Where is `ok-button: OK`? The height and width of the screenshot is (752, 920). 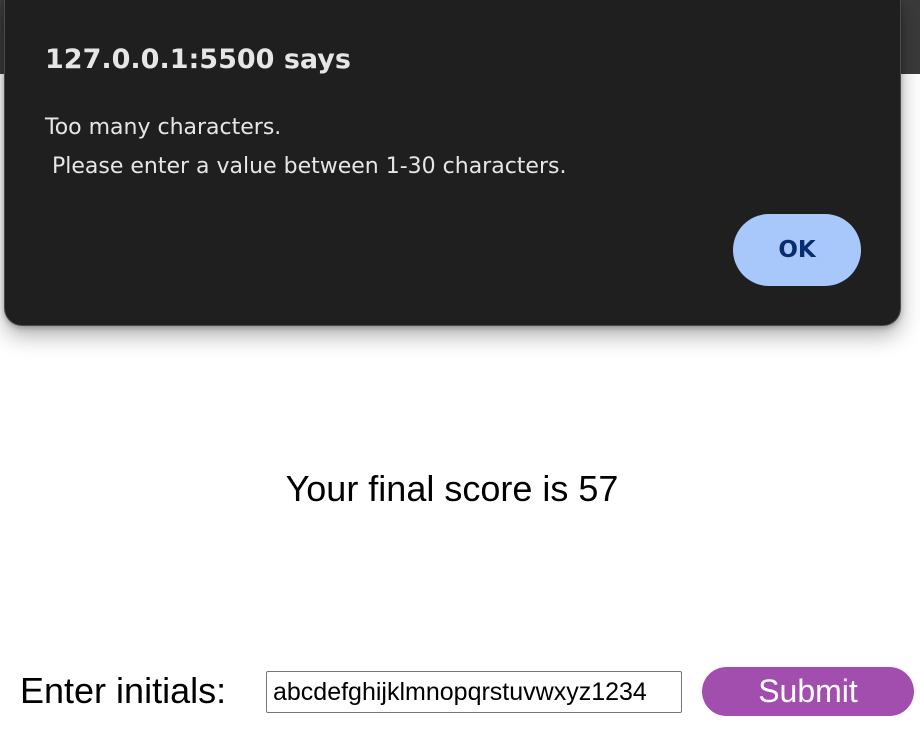
ok-button: OK is located at coordinates (797, 250).